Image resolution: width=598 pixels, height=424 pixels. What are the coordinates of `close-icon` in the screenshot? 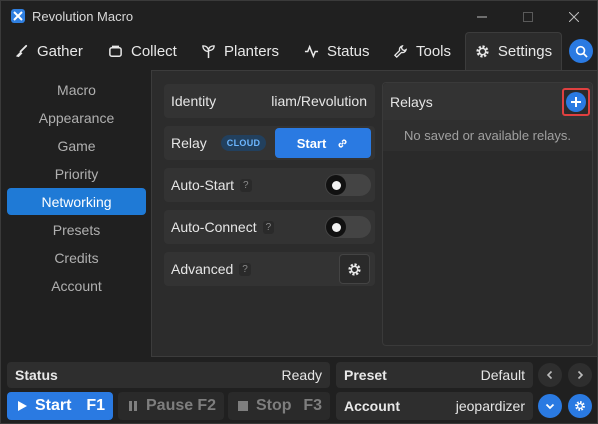 It's located at (574, 16).